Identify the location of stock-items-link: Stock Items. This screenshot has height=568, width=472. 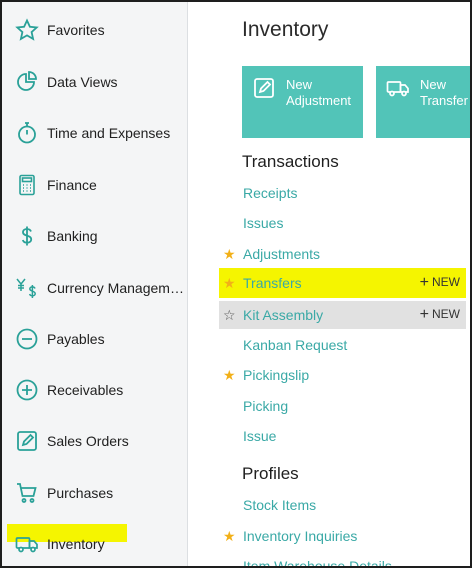
(279, 505).